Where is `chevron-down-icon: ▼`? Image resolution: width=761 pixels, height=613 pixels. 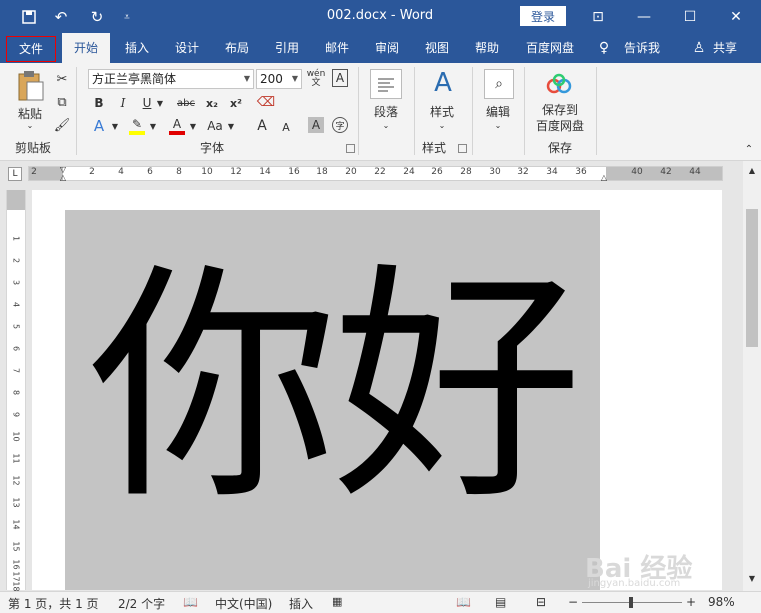
chevron-down-icon: ▼ is located at coordinates (294, 78).